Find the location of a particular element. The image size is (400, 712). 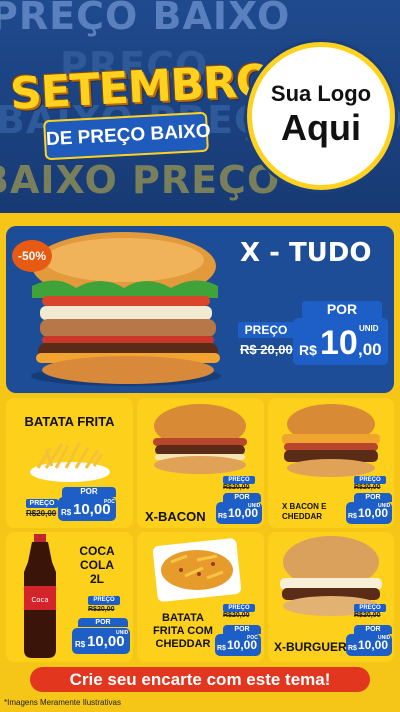

bg-word: PREÇO BAIXO is located at coordinates (145, 19).